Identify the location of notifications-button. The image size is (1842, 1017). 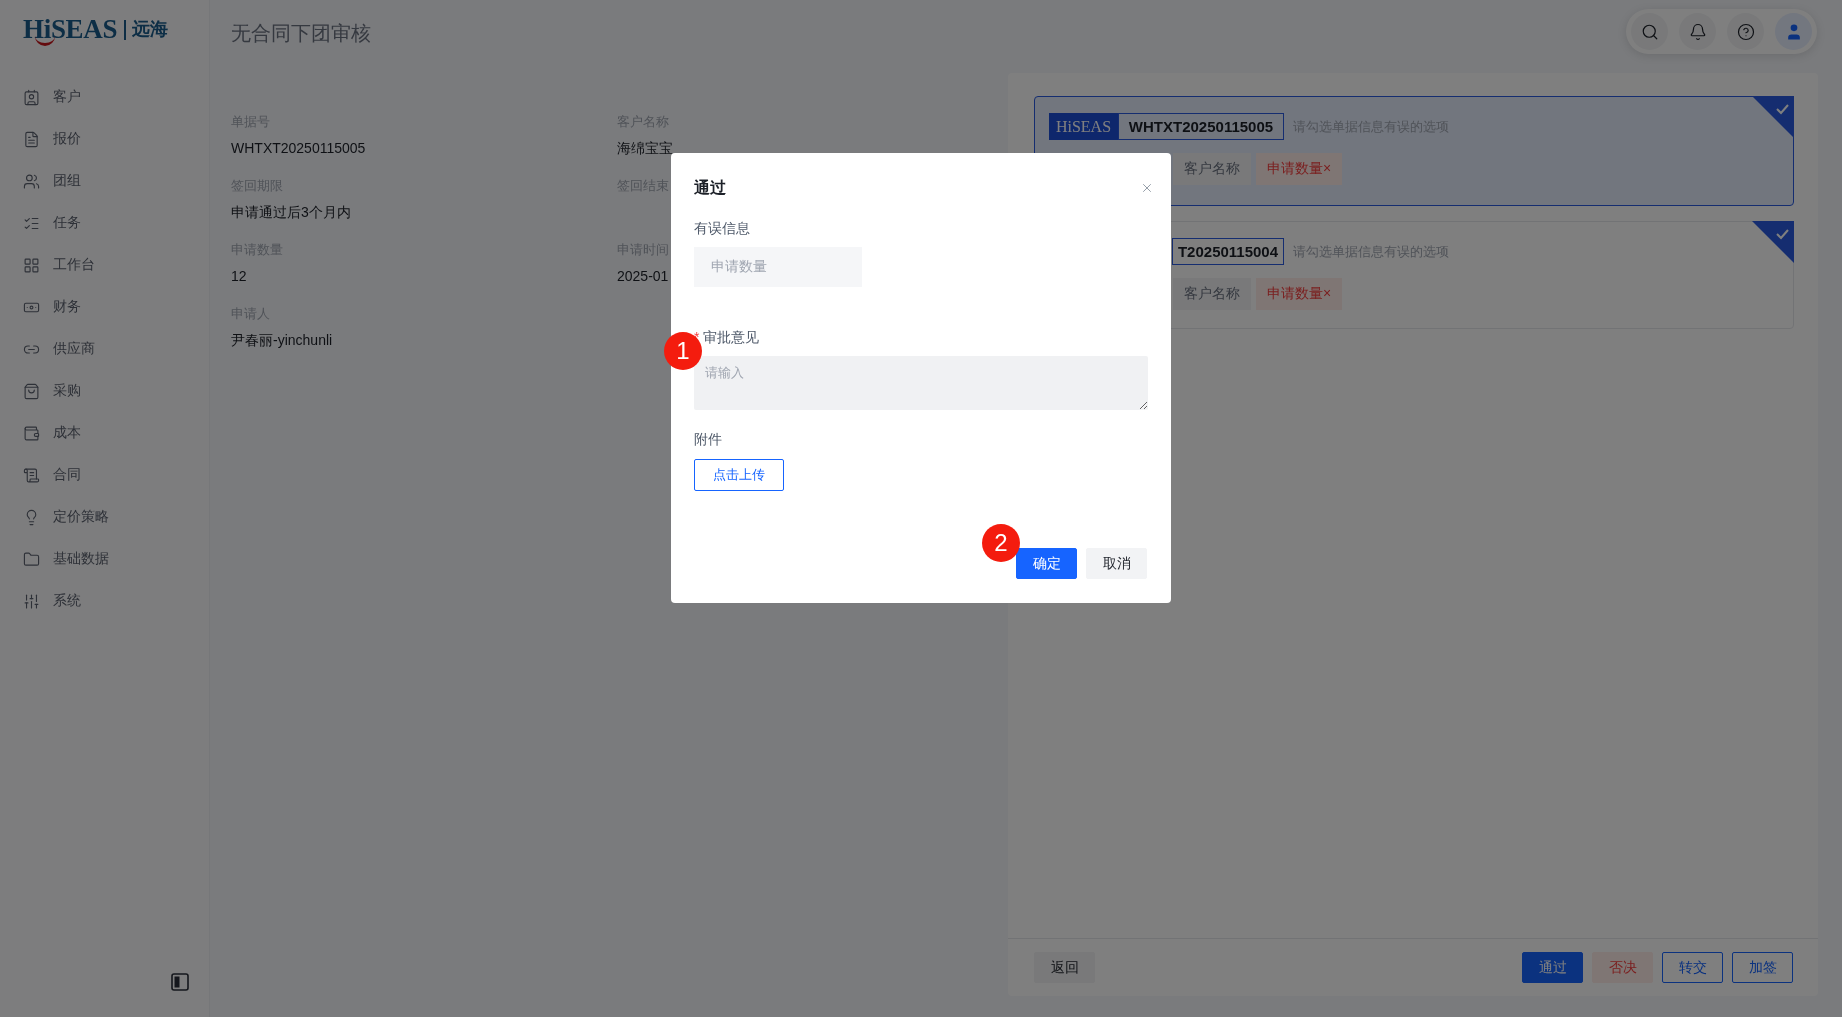
(1697, 31).